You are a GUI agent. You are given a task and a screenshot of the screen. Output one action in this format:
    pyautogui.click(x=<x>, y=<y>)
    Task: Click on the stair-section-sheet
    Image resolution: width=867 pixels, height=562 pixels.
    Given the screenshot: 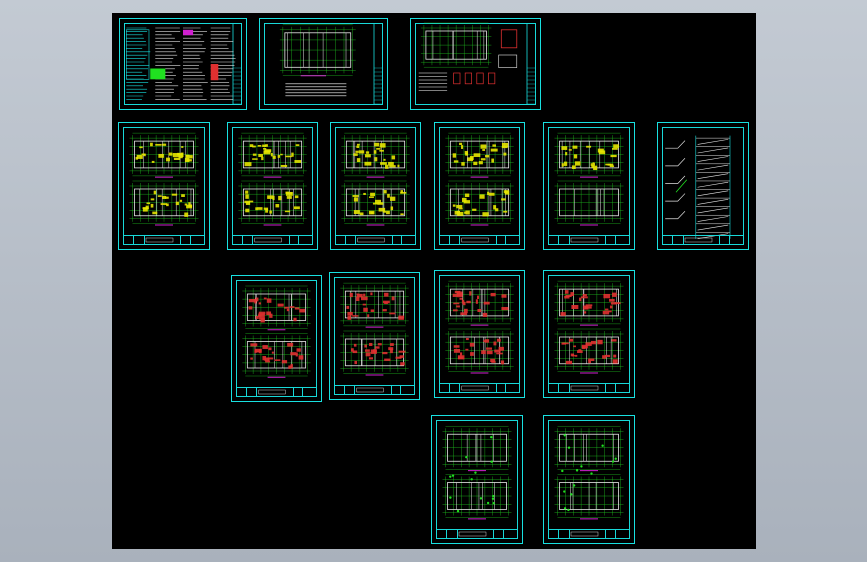 What is the action you would take?
    pyautogui.click(x=703, y=186)
    